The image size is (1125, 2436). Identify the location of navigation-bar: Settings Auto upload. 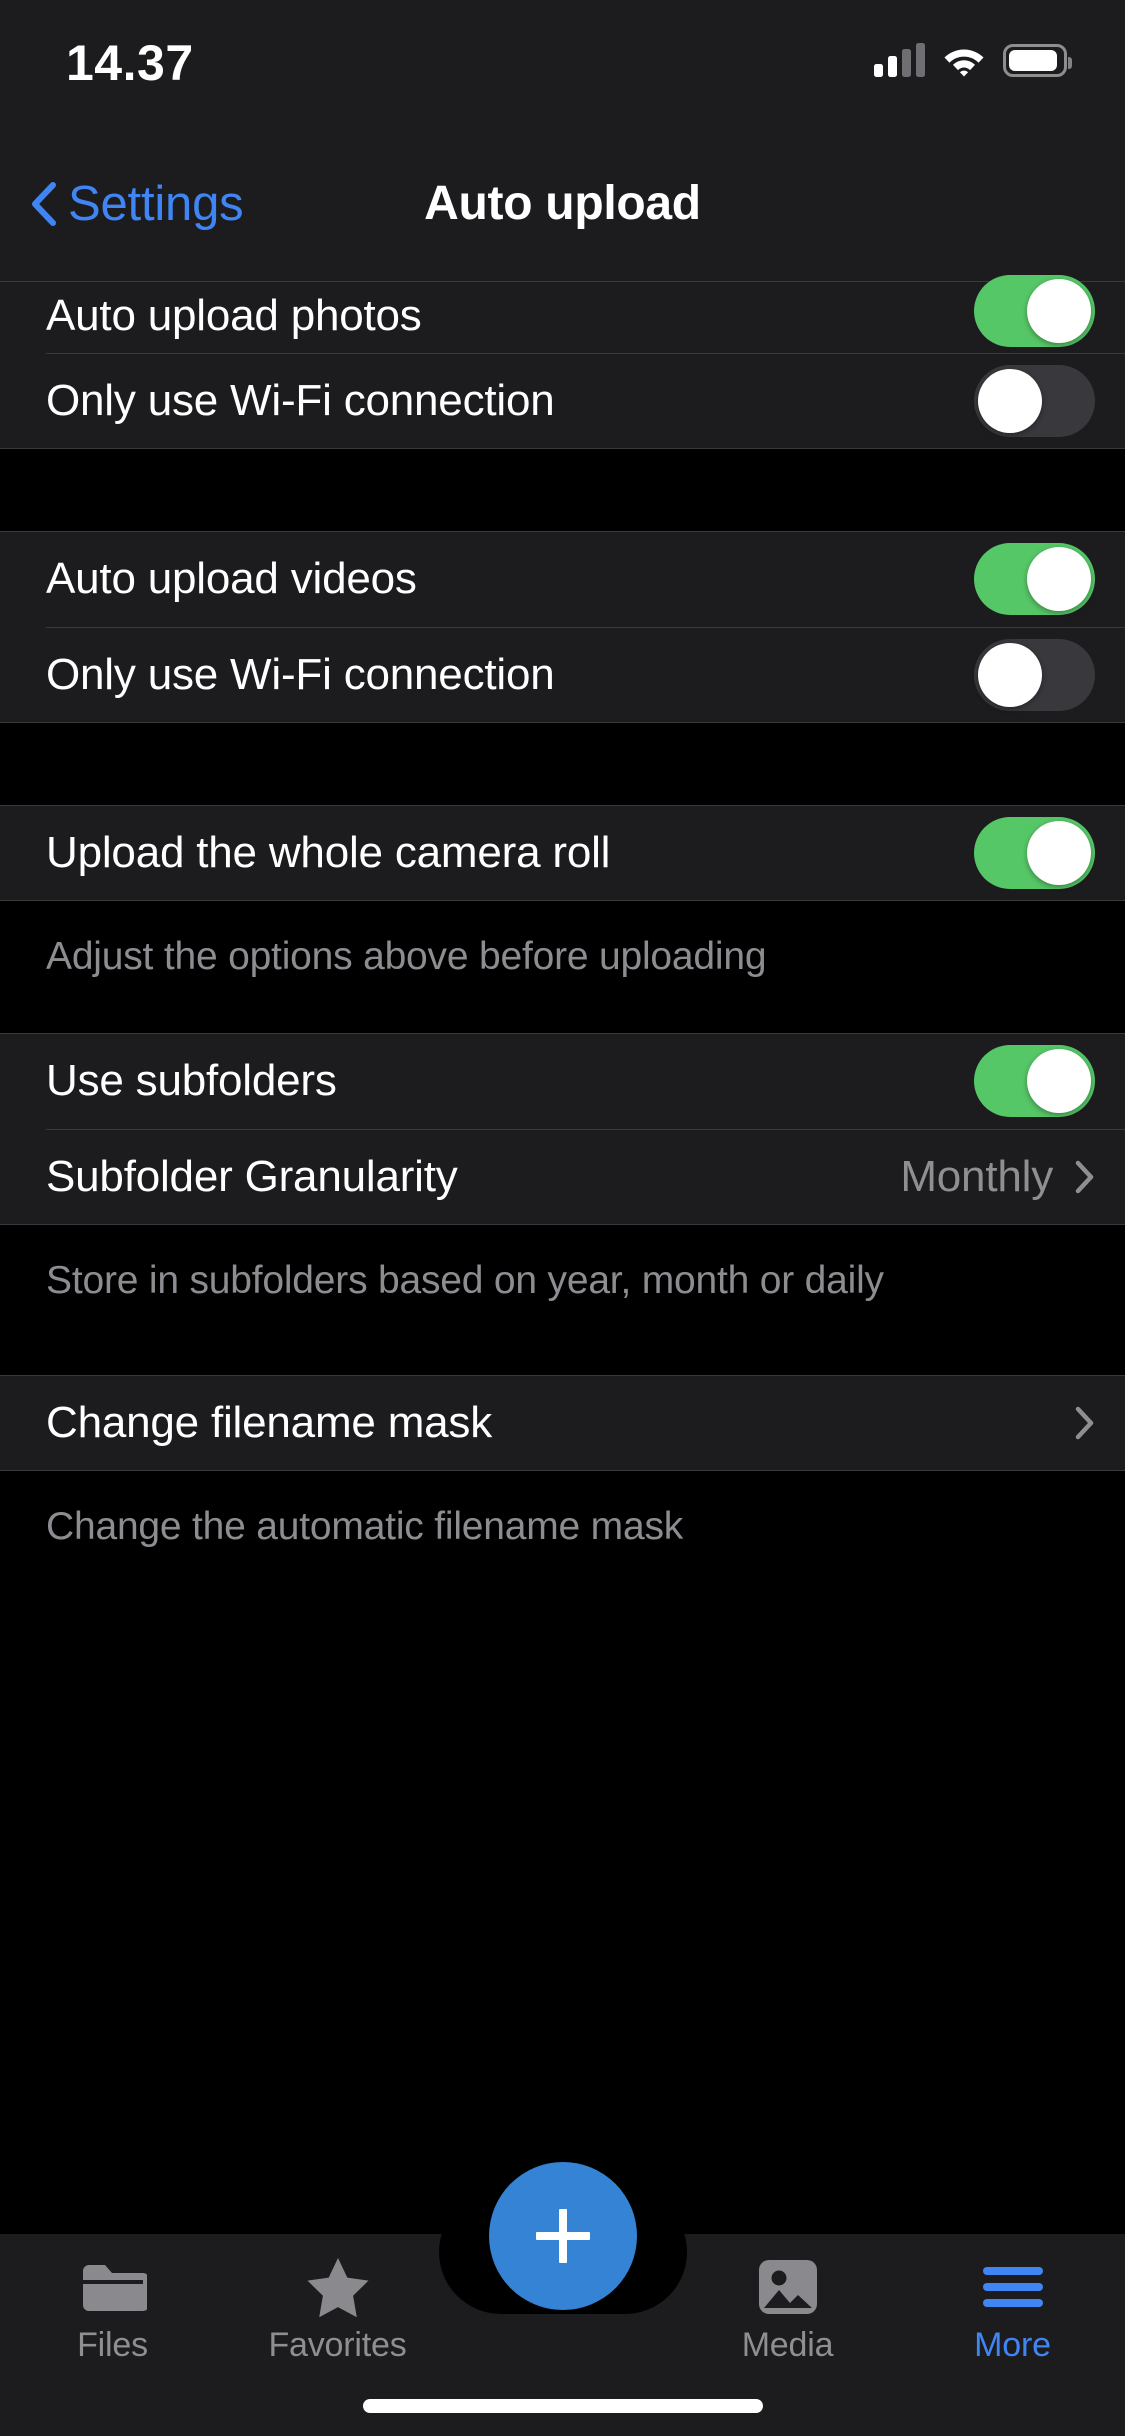
(562, 206).